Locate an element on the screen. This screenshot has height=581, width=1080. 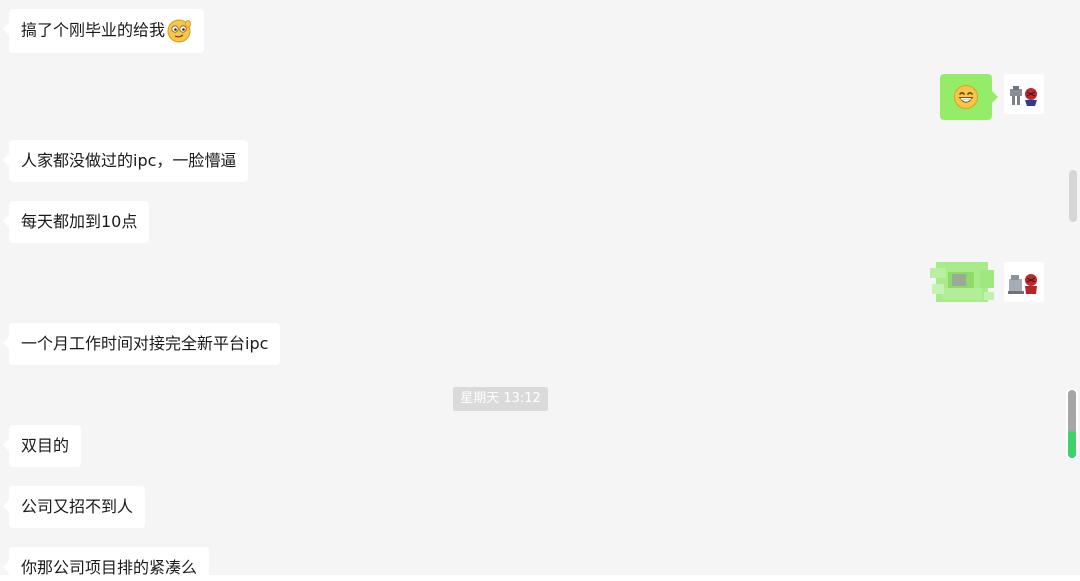
incoming-message: 人家都没做过的ipc，一脸懵逼 is located at coordinates (125, 161).